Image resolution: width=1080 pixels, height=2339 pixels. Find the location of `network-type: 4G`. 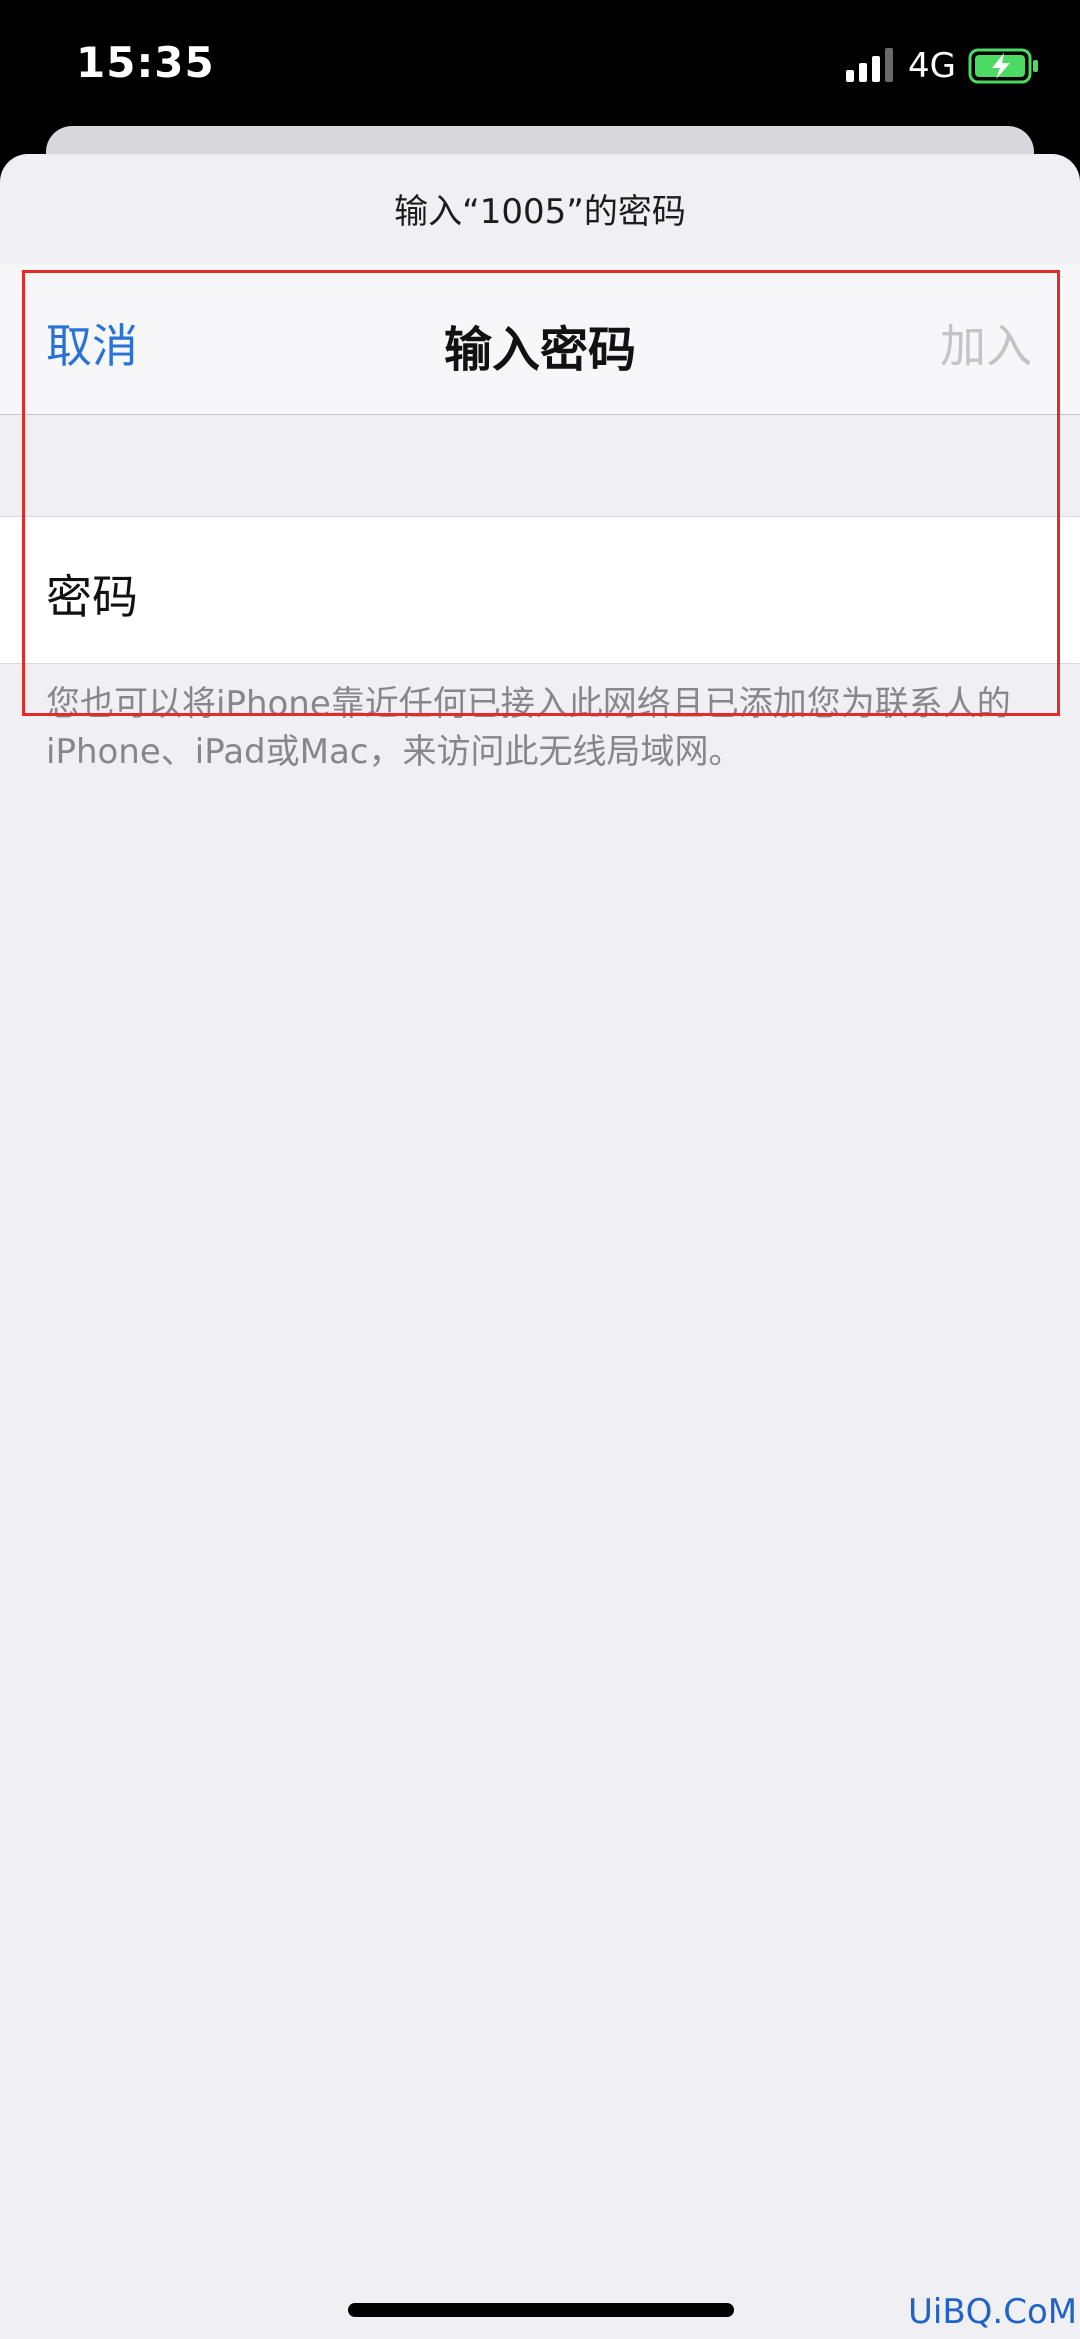

network-type: 4G is located at coordinates (932, 66).